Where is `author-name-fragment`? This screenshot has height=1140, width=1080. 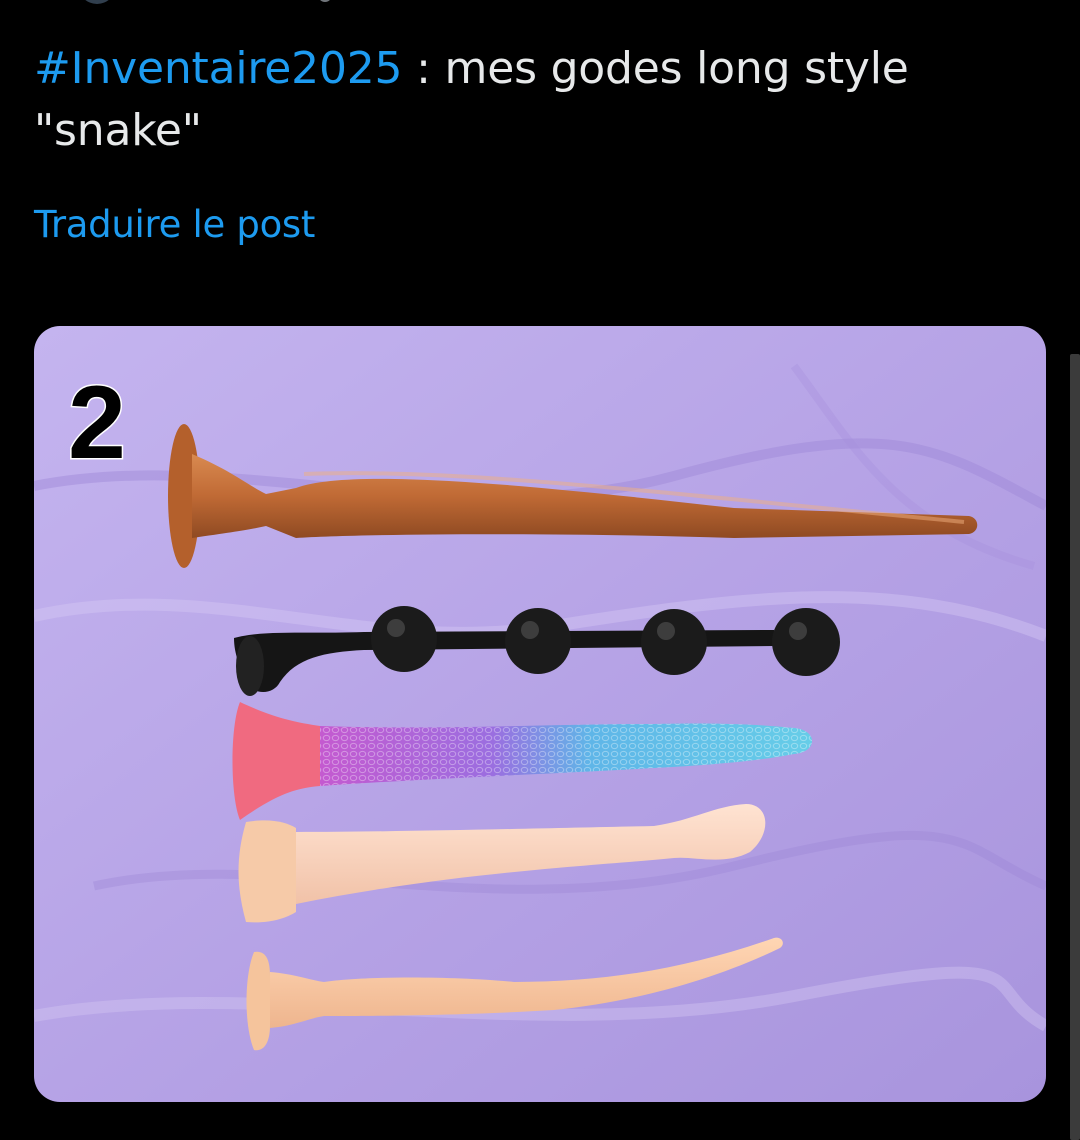 author-name-fragment is located at coordinates (325, 1).